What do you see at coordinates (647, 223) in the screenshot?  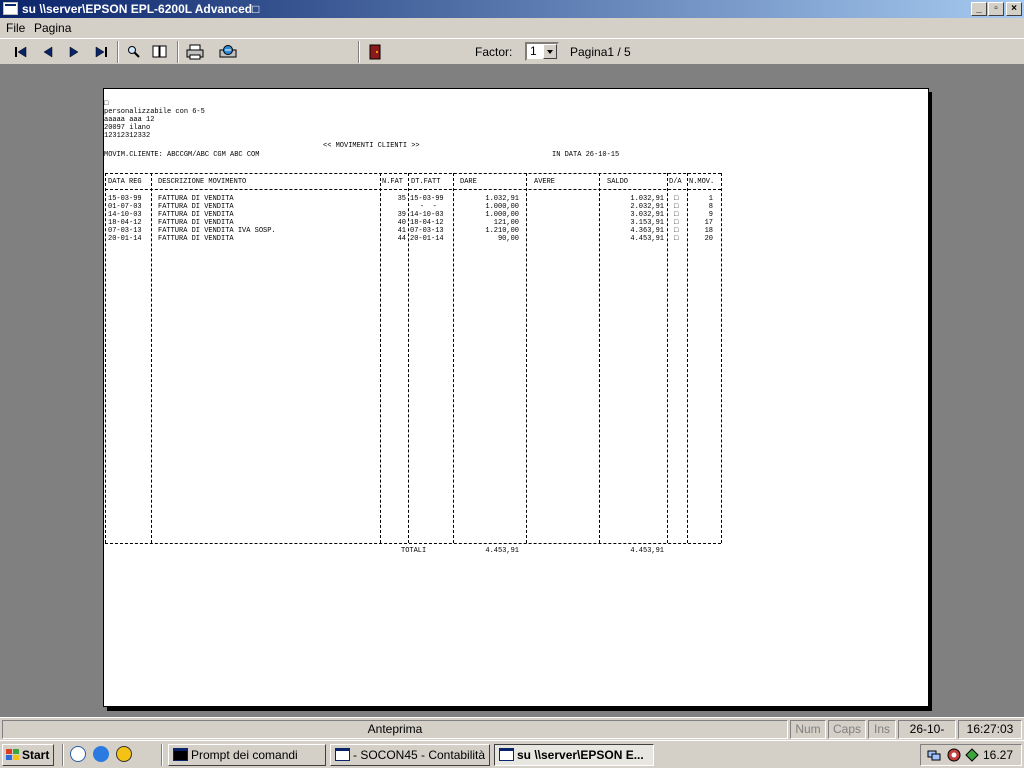 I see `cell-saldo: 3.153,91` at bounding box center [647, 223].